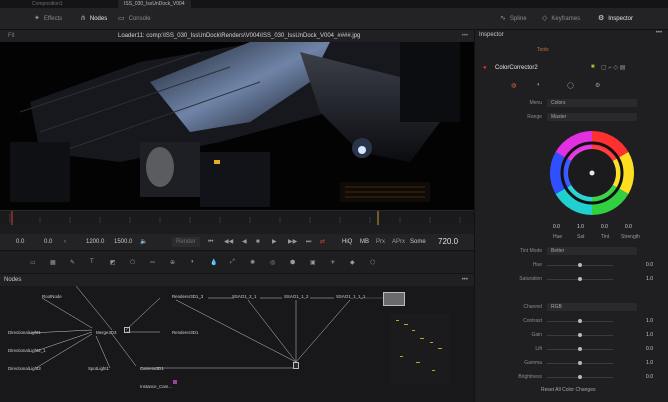 The height and width of the screenshot is (402, 668). What do you see at coordinates (272, 262) in the screenshot?
I see `tracker-tool-icon: ◎` at bounding box center [272, 262].